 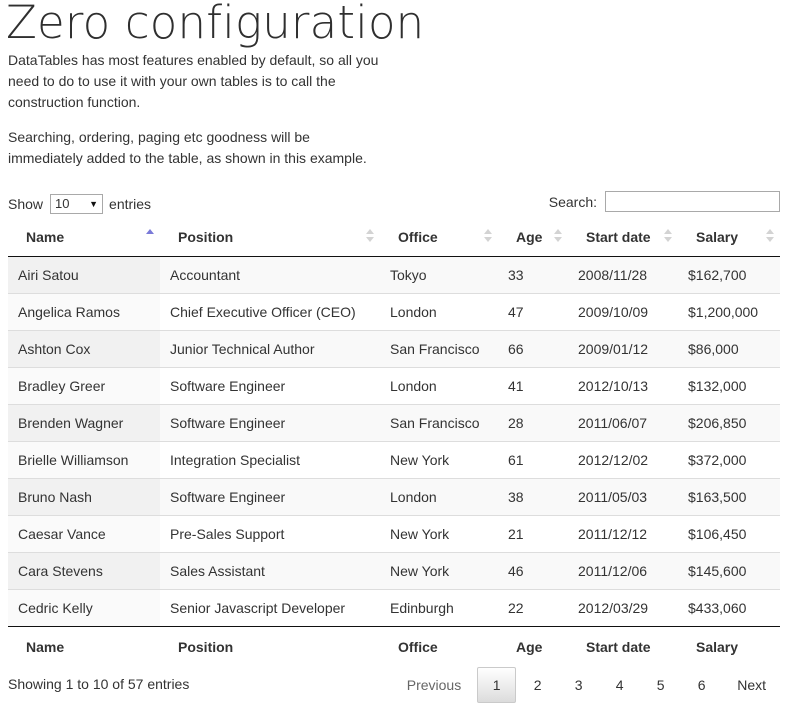 I want to click on column-header-position: Position, so click(x=270, y=237).